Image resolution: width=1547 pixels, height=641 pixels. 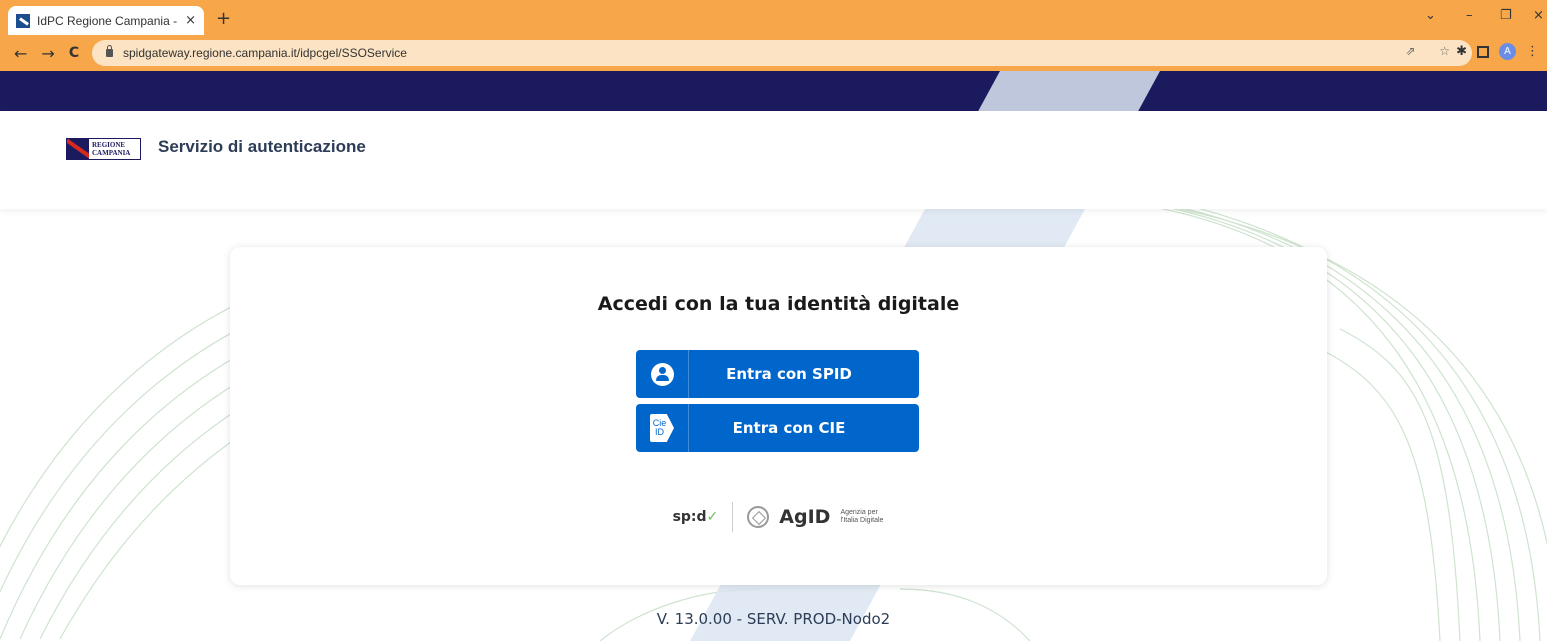 What do you see at coordinates (1432, 51) in the screenshot?
I see `share-star-icons: ⇗ ☆` at bounding box center [1432, 51].